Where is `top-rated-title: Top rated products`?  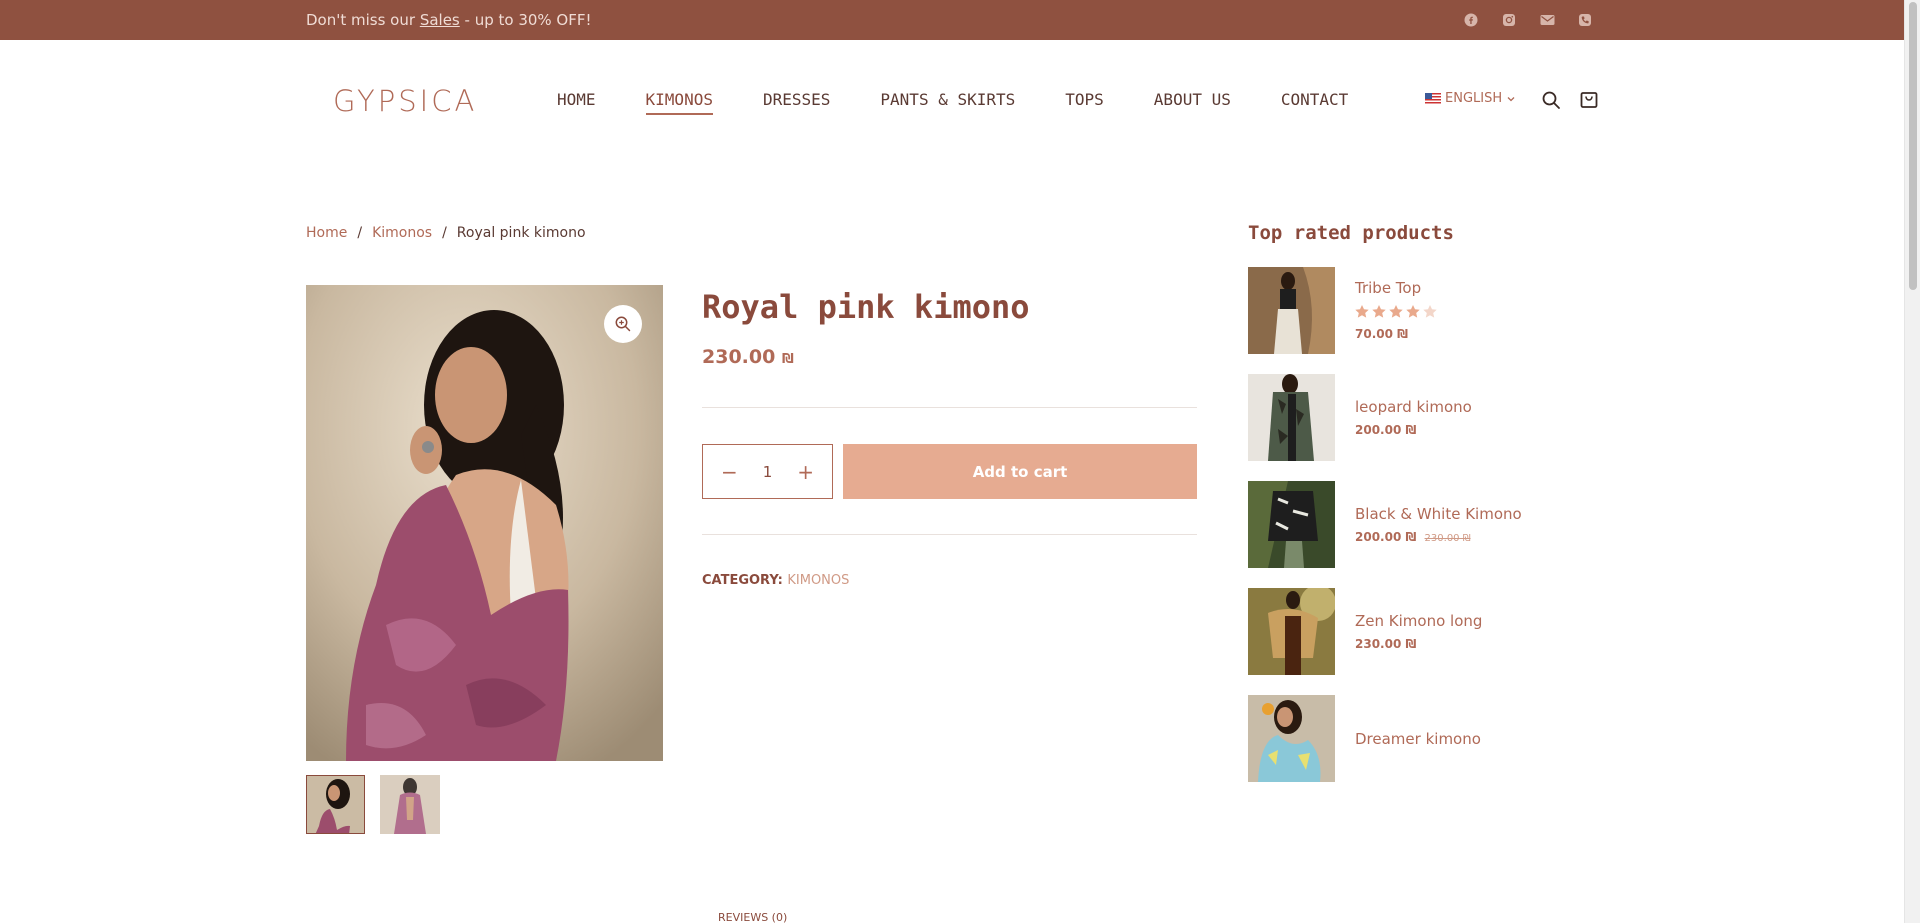
top-rated-title: Top rated products is located at coordinates (1351, 233).